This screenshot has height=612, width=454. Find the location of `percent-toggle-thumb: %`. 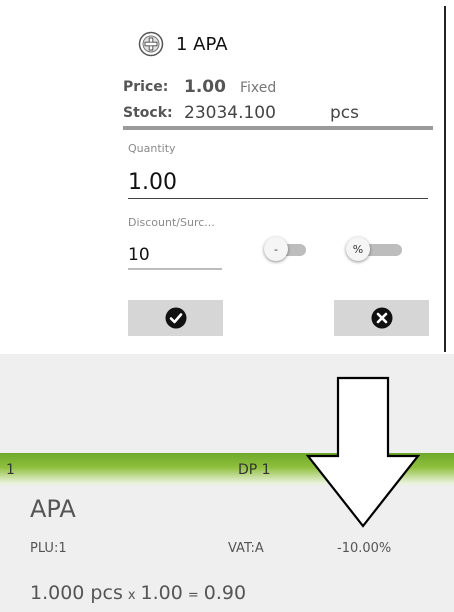

percent-toggle-thumb: % is located at coordinates (358, 249).